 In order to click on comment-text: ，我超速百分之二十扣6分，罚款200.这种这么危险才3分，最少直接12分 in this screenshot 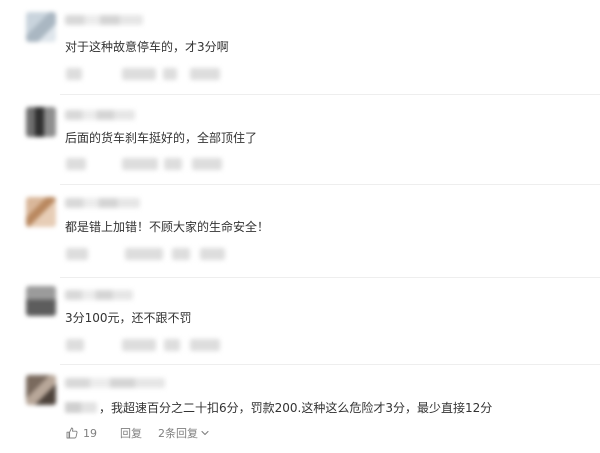, I will do `click(278, 408)`.